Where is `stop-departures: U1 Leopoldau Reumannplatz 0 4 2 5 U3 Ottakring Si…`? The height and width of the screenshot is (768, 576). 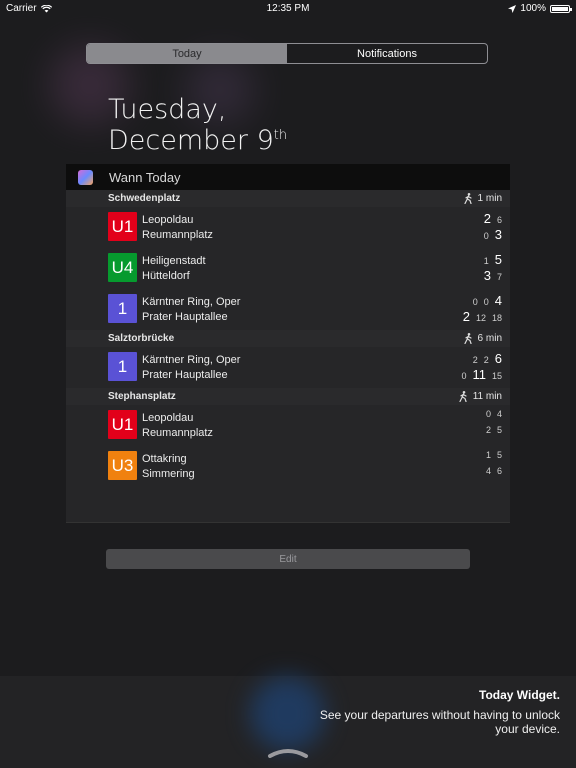 stop-departures: U1 Leopoldau Reumannplatz 0 4 2 5 U3 Ottakring Si… is located at coordinates (288, 446).